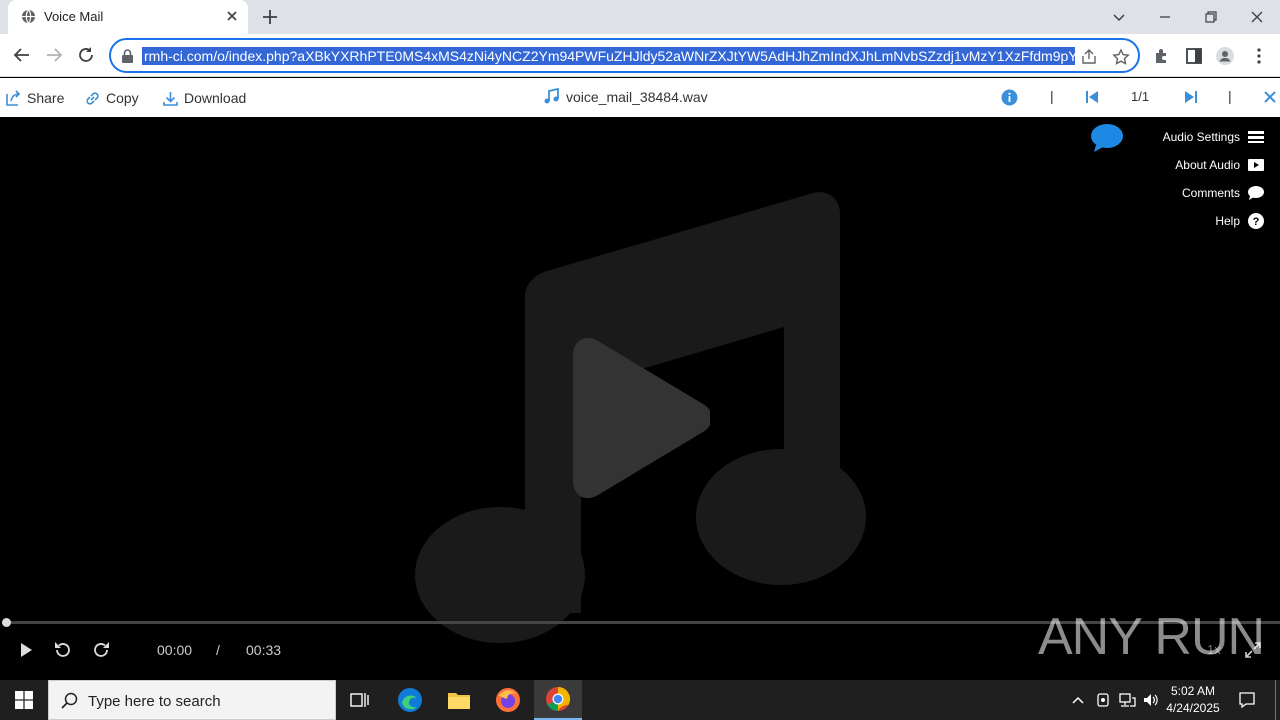  I want to click on file-explorer-app, so click(459, 700).